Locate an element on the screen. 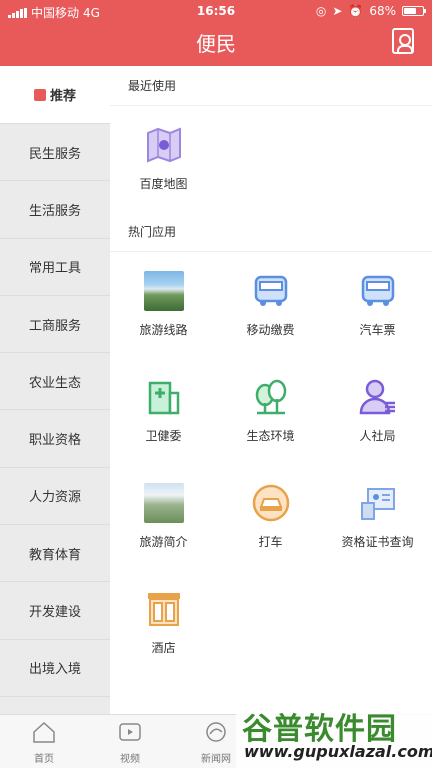  sidebar-item-label: 人力资源 is located at coordinates (54, 498).